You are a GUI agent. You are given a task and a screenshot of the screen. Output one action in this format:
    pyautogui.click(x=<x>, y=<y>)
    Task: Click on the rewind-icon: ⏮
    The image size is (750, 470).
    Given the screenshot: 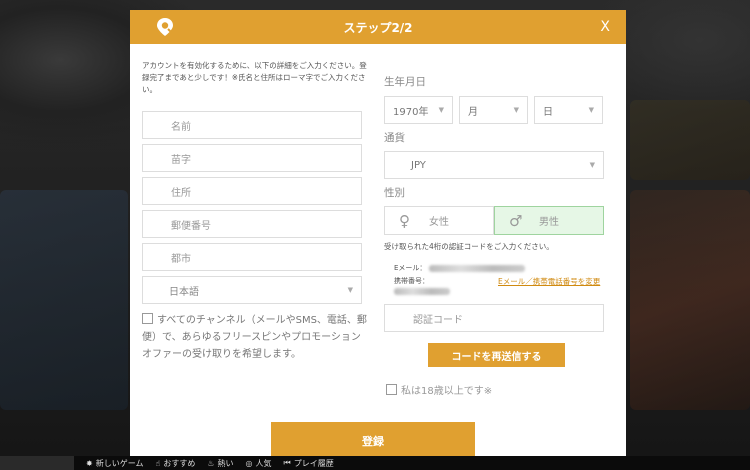 What is the action you would take?
    pyautogui.click(x=287, y=462)
    